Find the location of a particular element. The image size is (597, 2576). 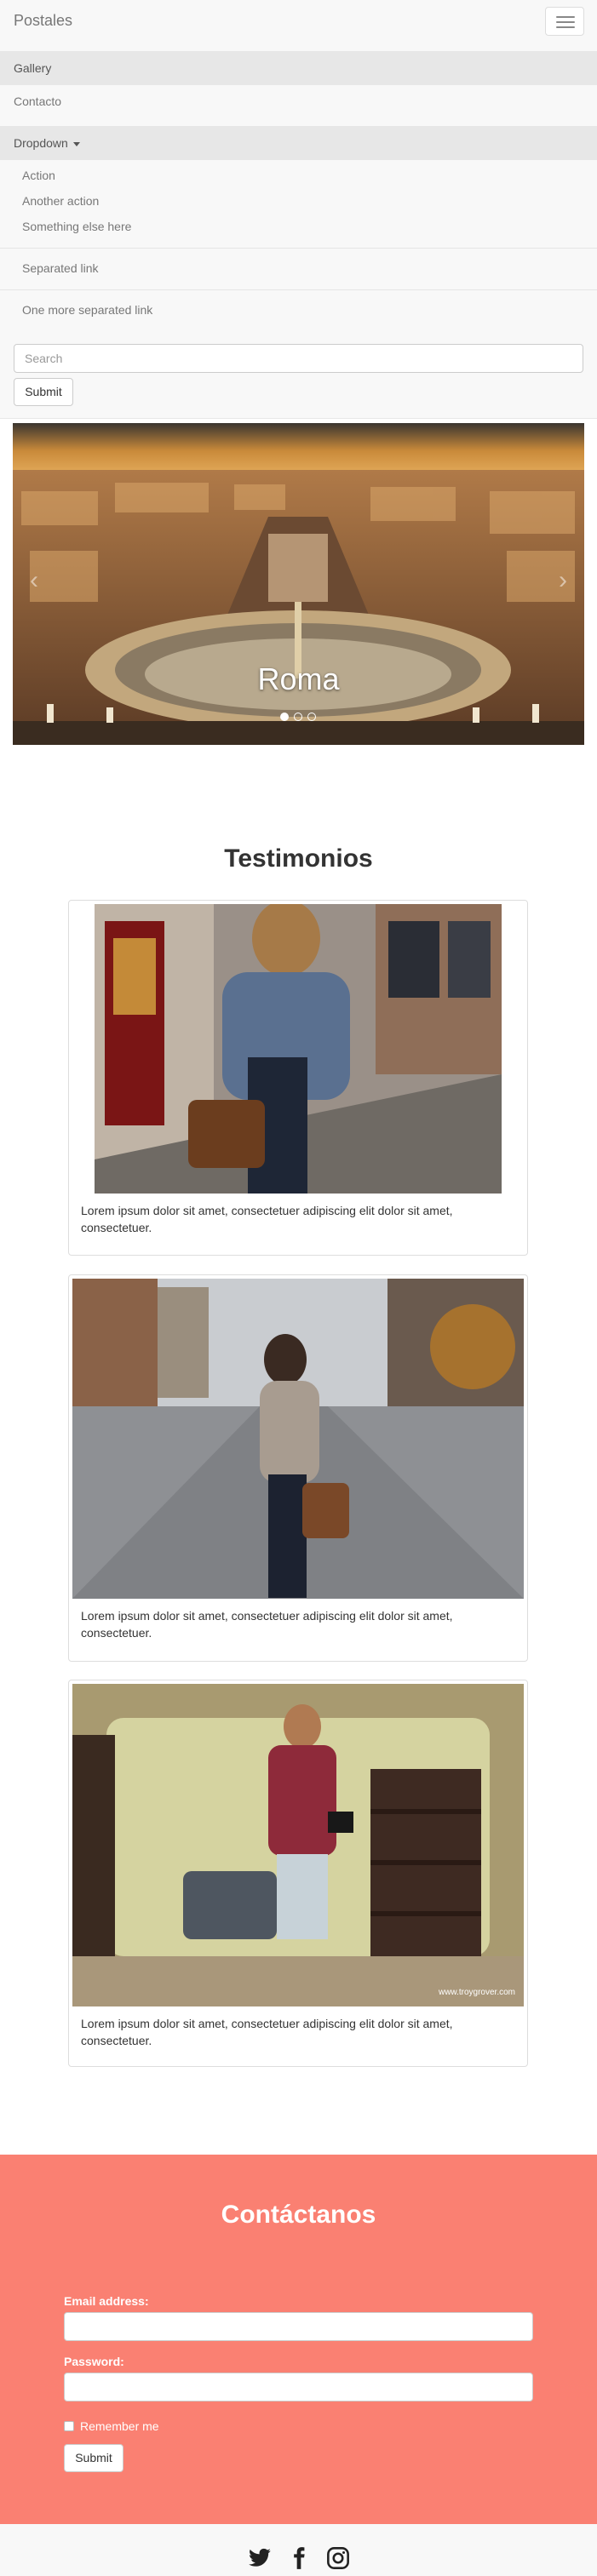

photo-watermark: www.troygrover.com is located at coordinates (476, 1993).